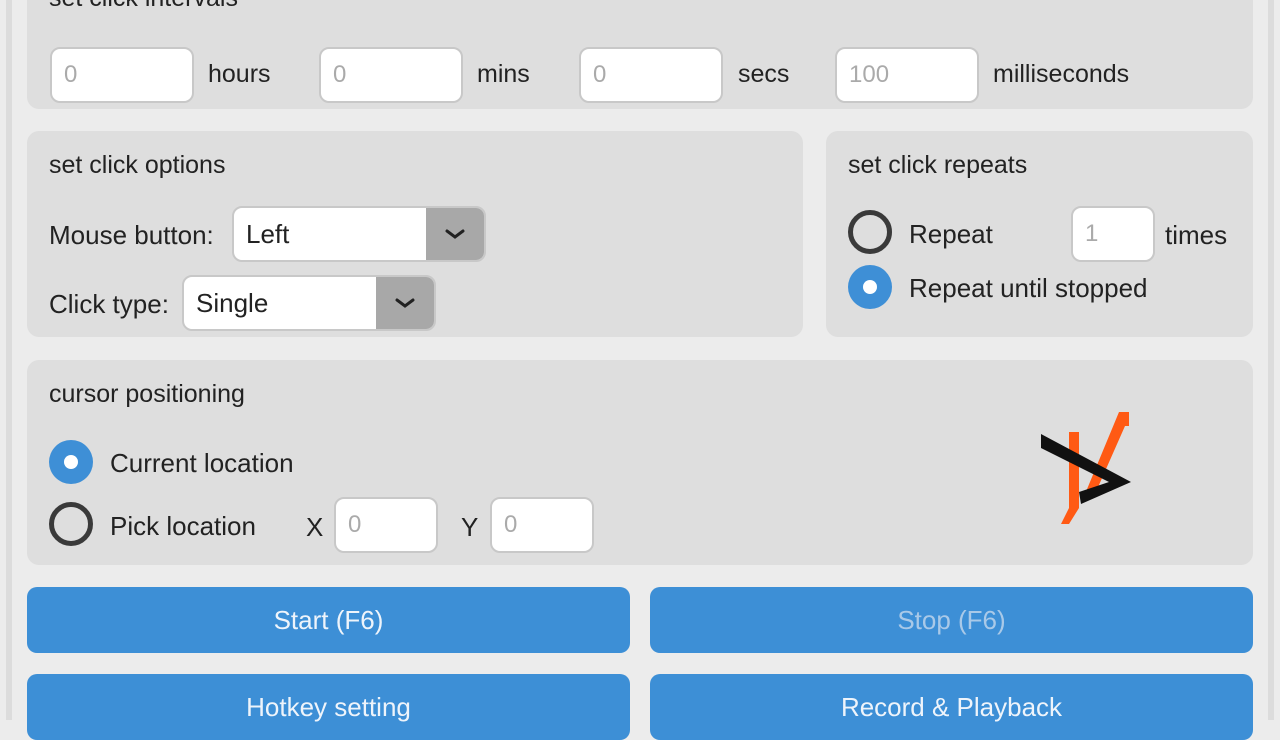 The height and width of the screenshot is (740, 1280). Describe the element at coordinates (651, 75) in the screenshot. I see `secs-input` at that location.